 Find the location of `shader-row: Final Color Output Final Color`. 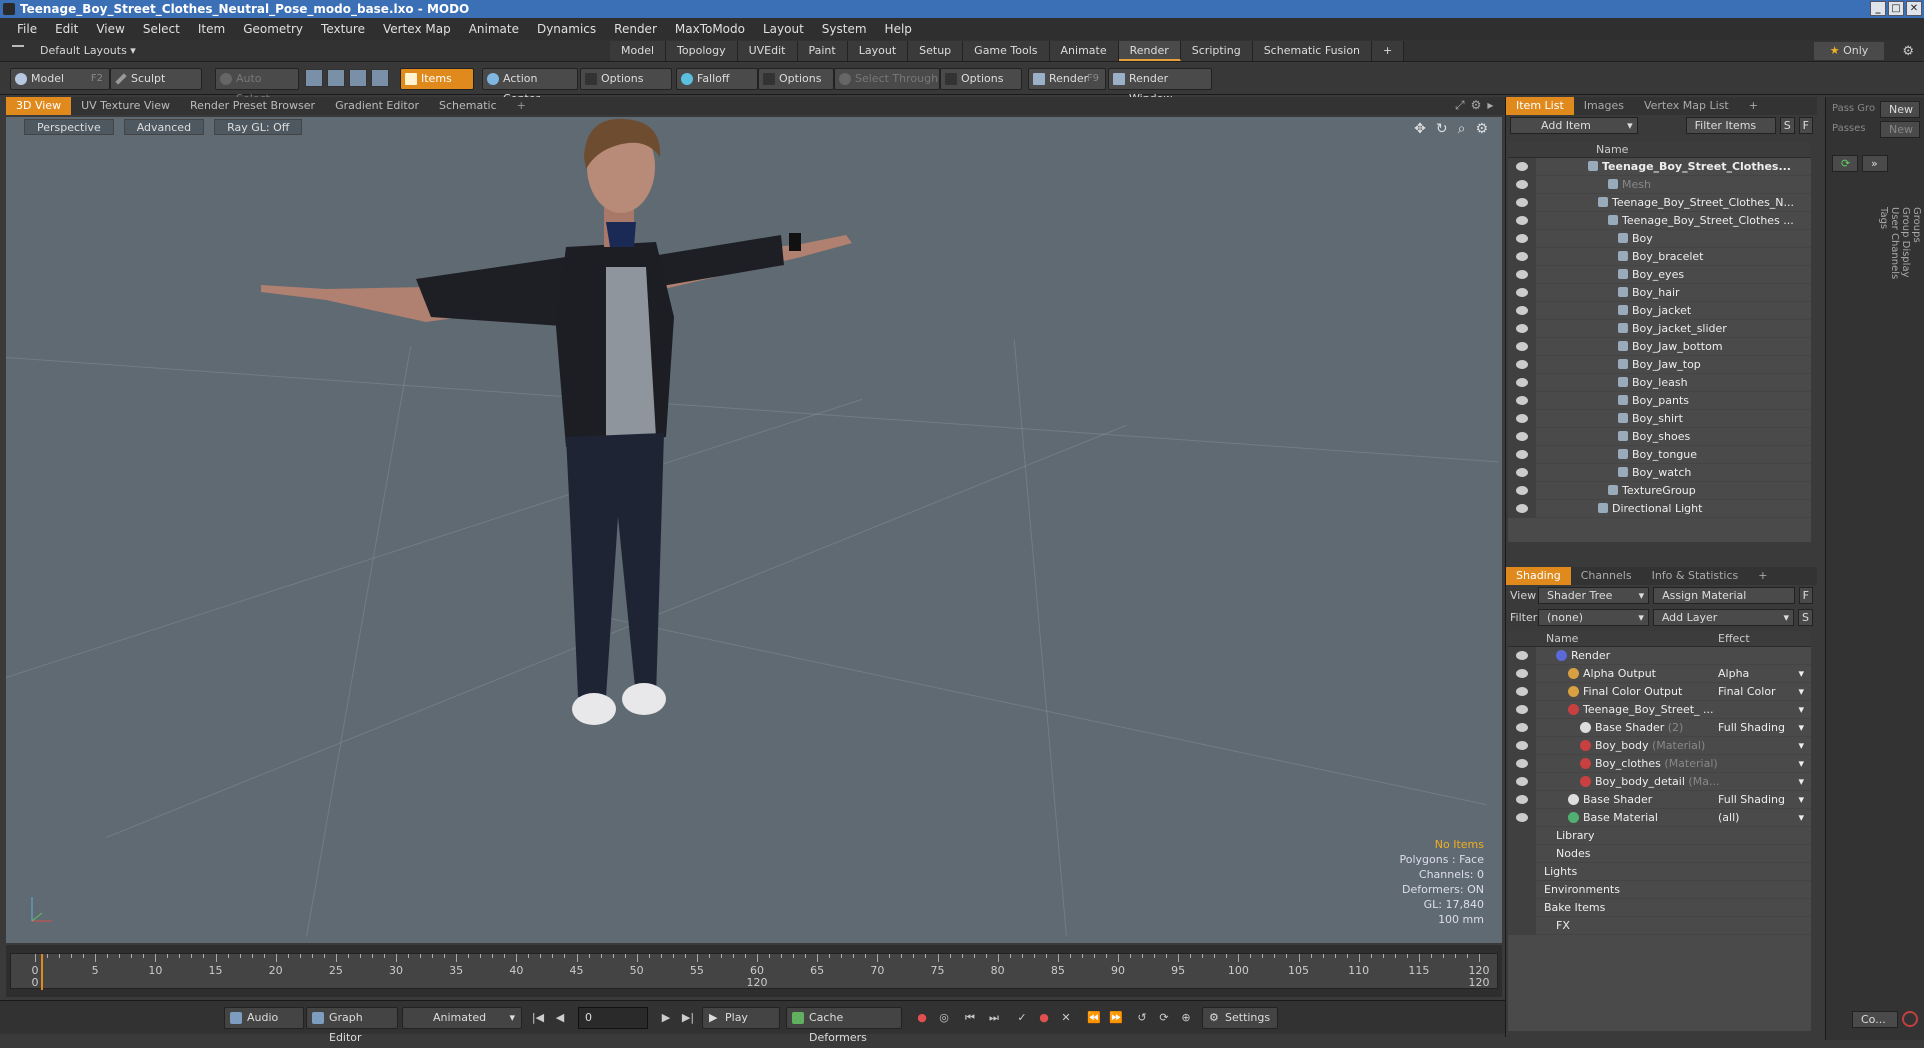

shader-row: Final Color Output Final Color is located at coordinates (1659, 692).